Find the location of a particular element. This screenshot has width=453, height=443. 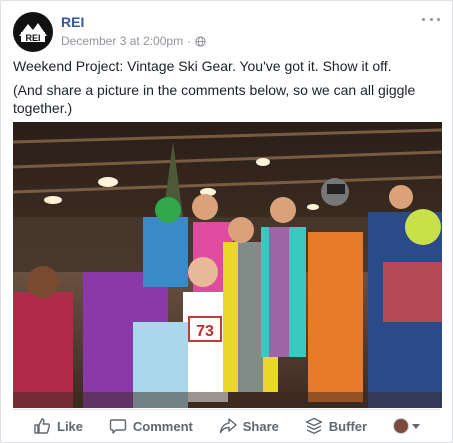

share-button: Share is located at coordinates (249, 426).